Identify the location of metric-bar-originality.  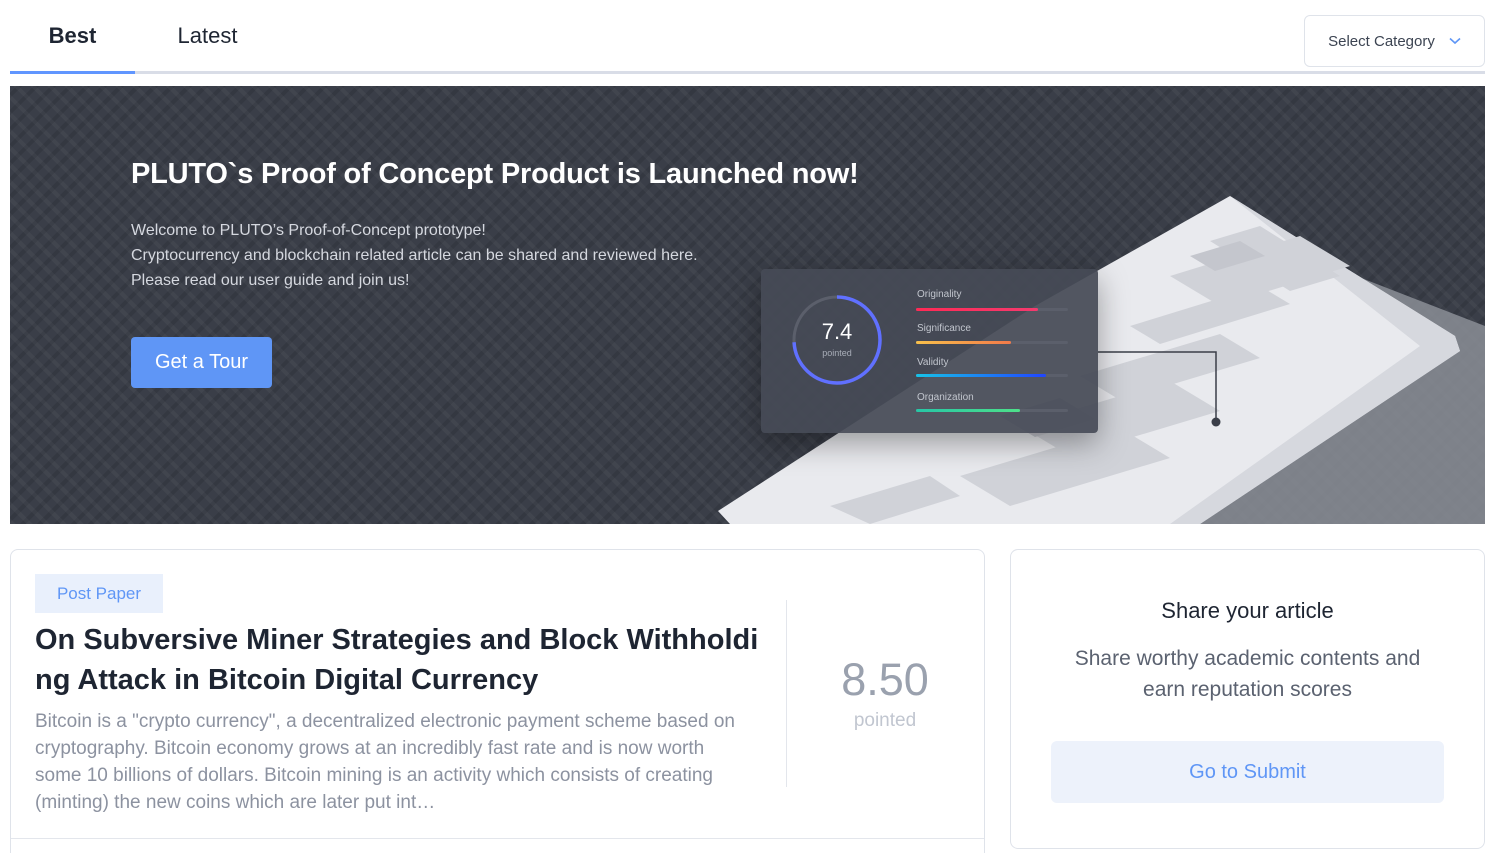
(992, 309).